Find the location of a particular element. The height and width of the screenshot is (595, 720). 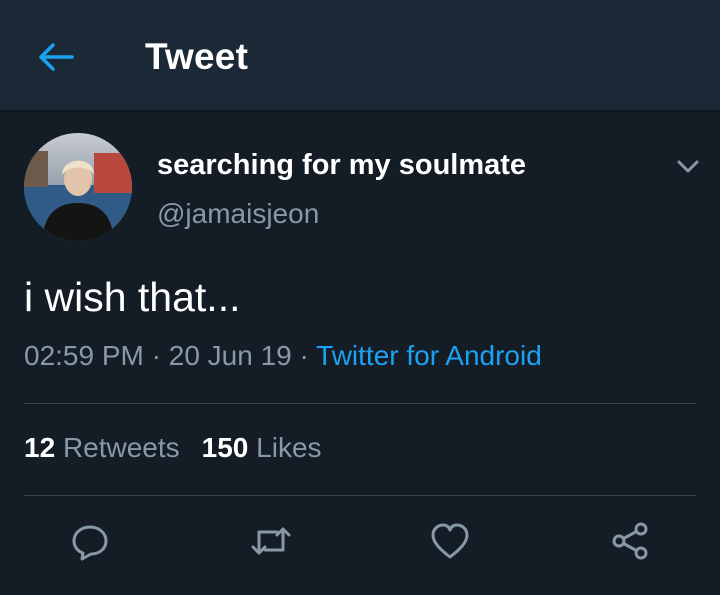

tweet-menu-button is located at coordinates (688, 166).